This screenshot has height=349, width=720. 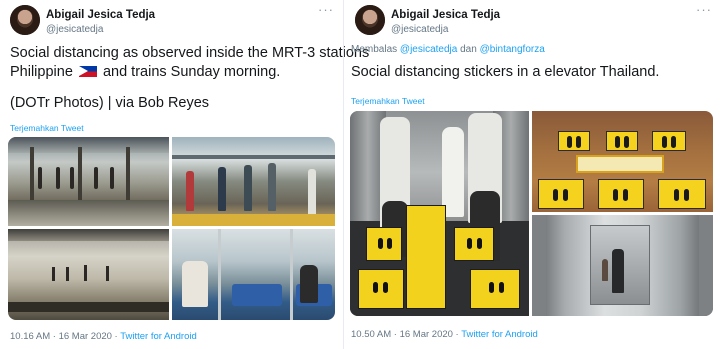 I want to click on photo-elevator-mirror, so click(x=622, y=265).